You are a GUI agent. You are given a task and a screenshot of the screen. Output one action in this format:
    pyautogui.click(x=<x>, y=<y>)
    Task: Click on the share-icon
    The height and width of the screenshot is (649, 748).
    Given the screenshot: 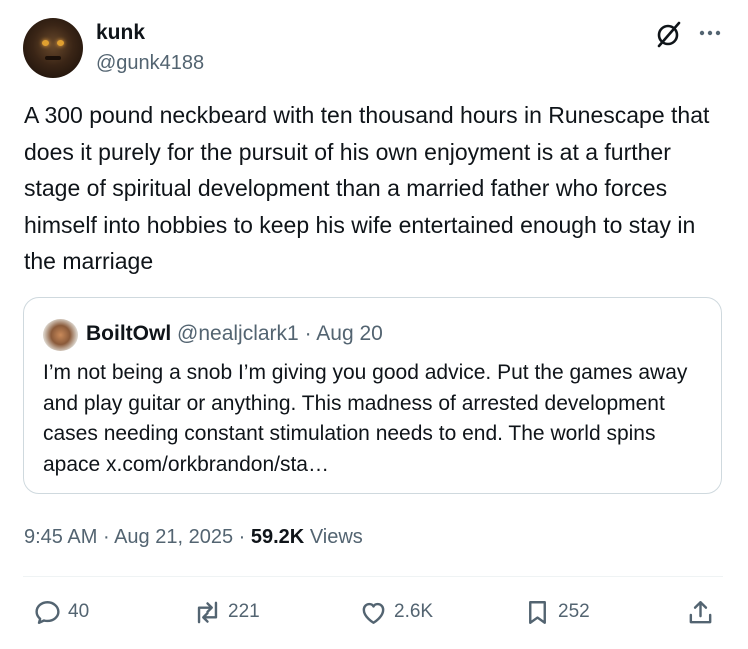 What is the action you would take?
    pyautogui.click(x=700, y=611)
    